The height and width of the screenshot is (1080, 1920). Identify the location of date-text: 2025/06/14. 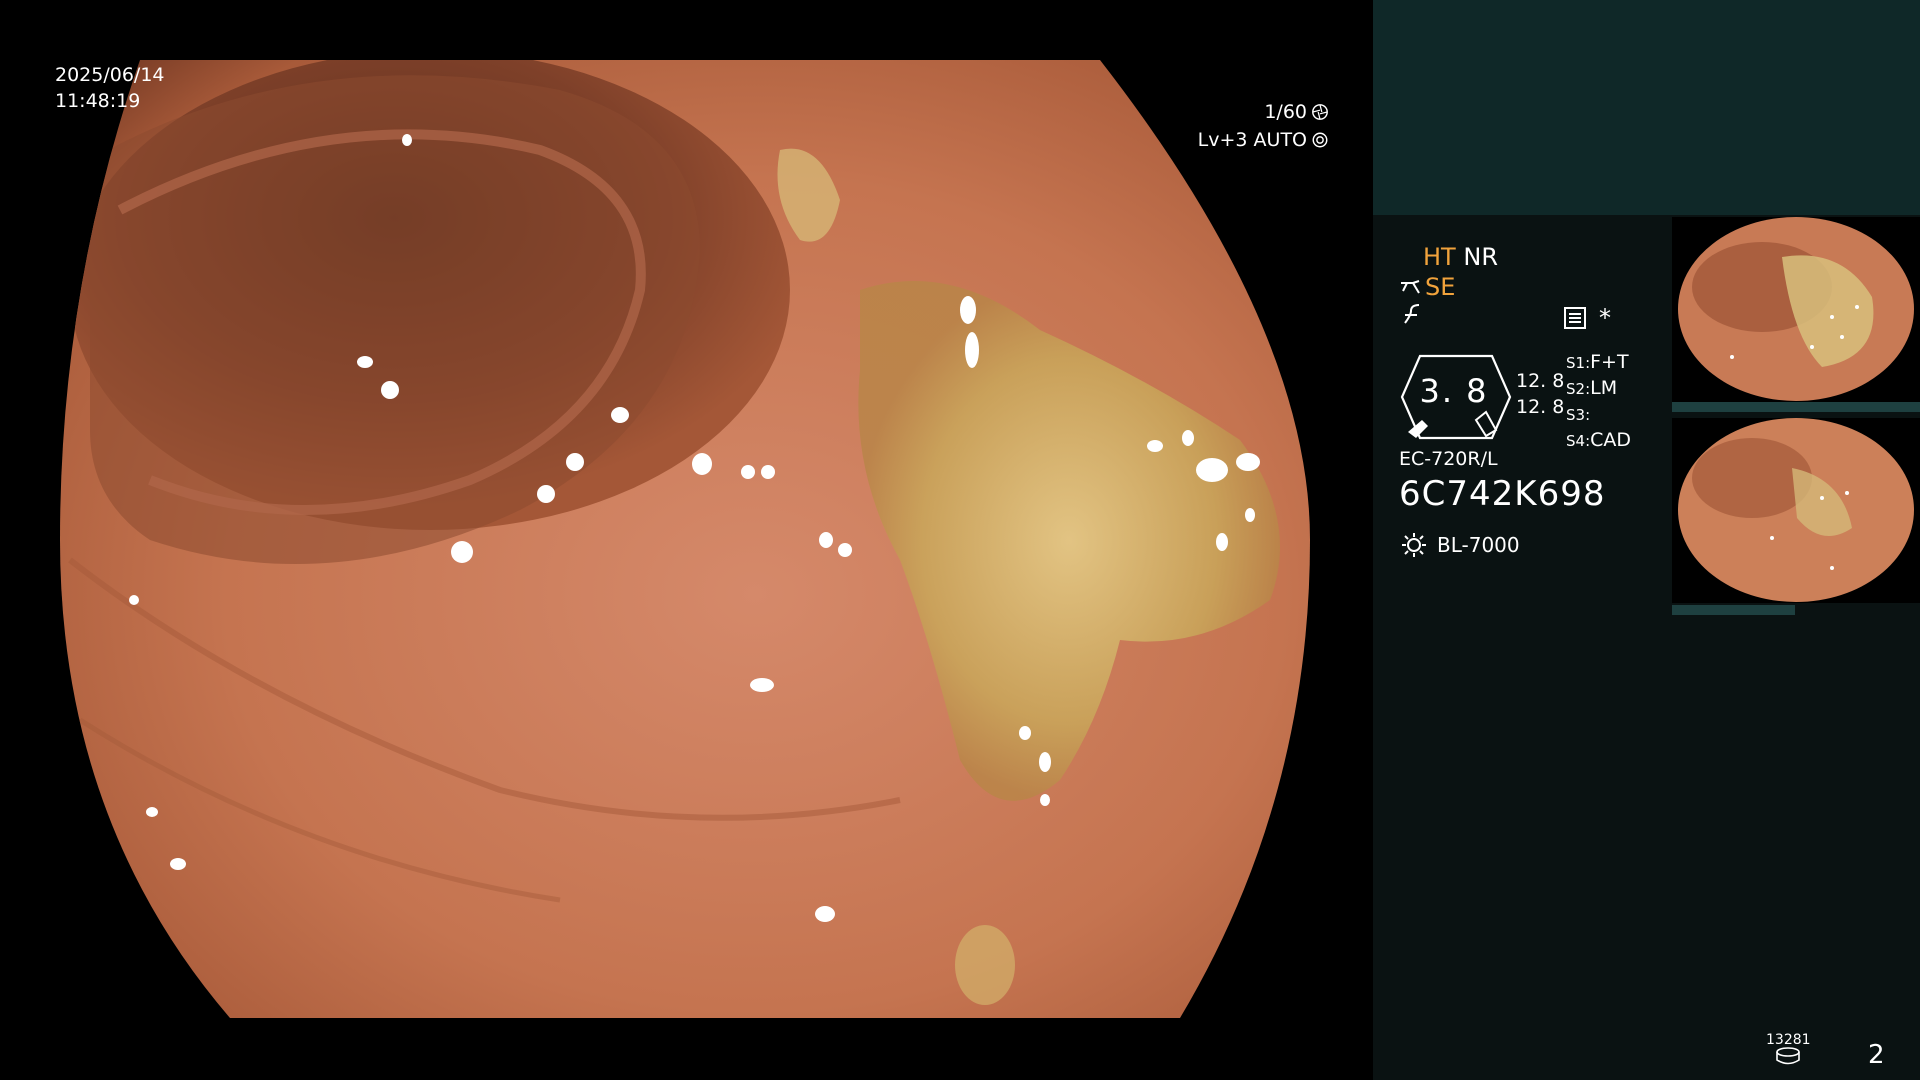
(110, 75).